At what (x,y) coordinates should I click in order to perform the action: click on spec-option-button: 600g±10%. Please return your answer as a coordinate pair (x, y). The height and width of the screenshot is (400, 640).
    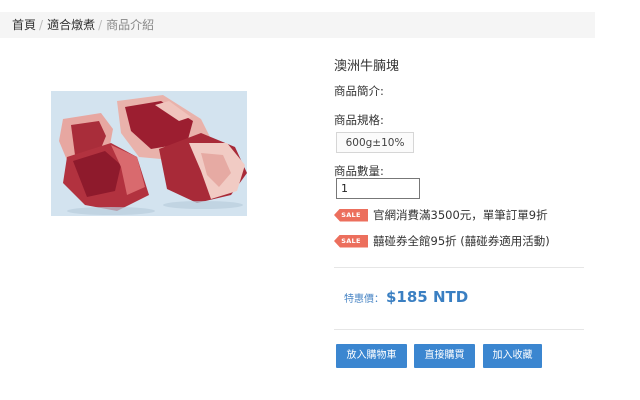
    Looking at the image, I should click on (375, 142).